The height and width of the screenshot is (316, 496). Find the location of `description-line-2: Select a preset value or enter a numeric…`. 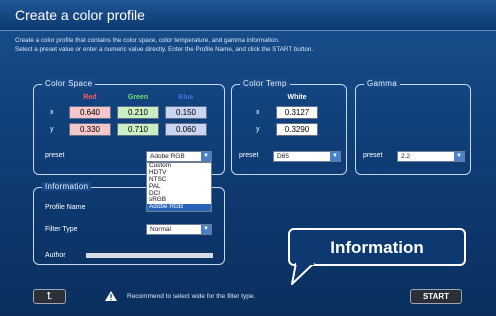

description-line-2: Select a preset value or enter a numeric… is located at coordinates (164, 49).